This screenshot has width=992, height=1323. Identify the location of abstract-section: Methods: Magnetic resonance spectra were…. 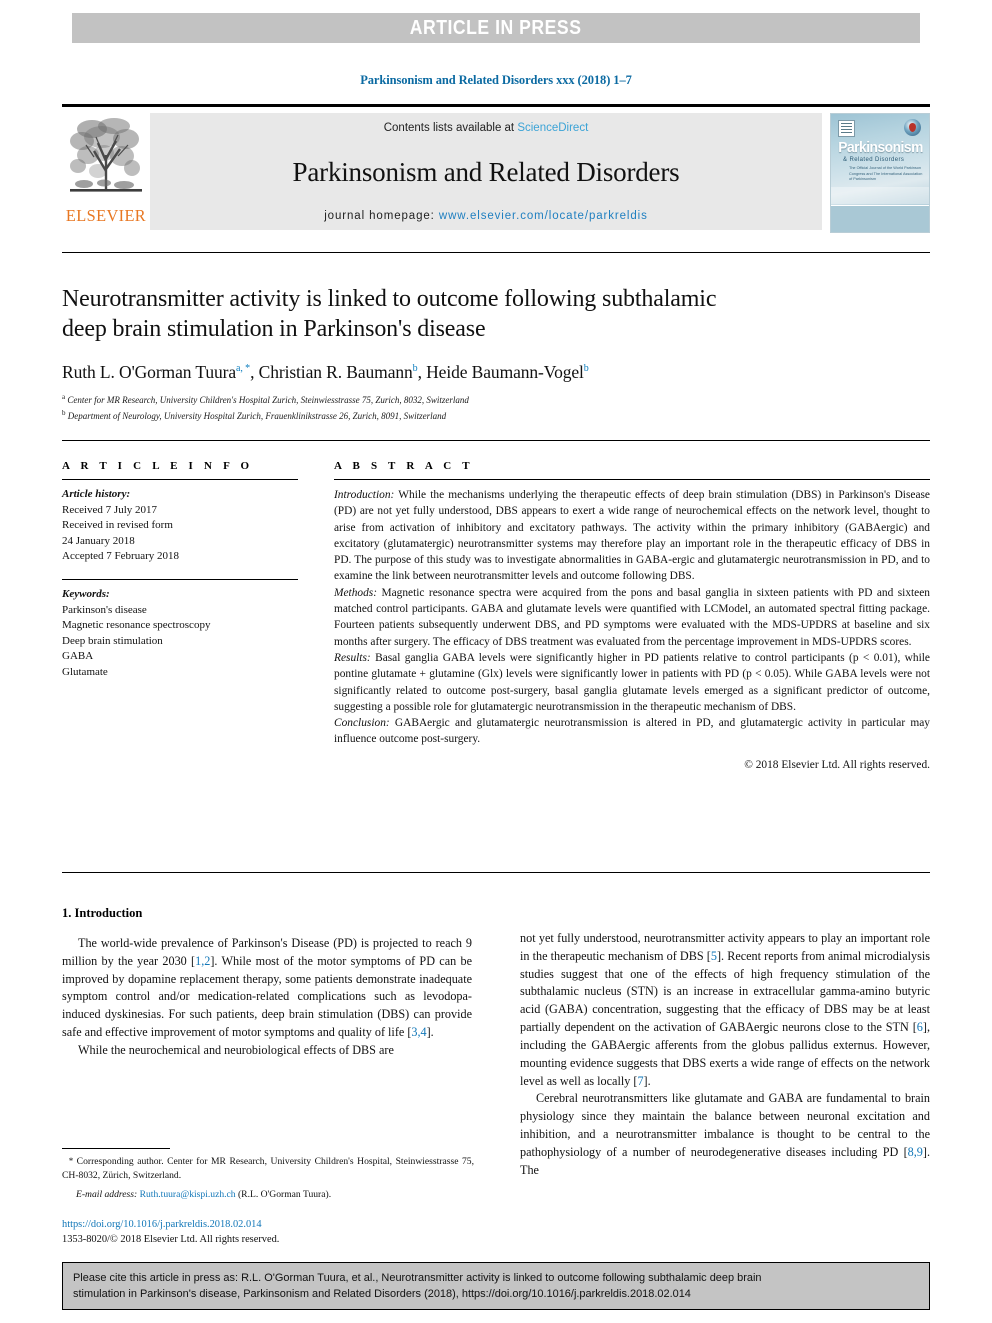
(632, 617).